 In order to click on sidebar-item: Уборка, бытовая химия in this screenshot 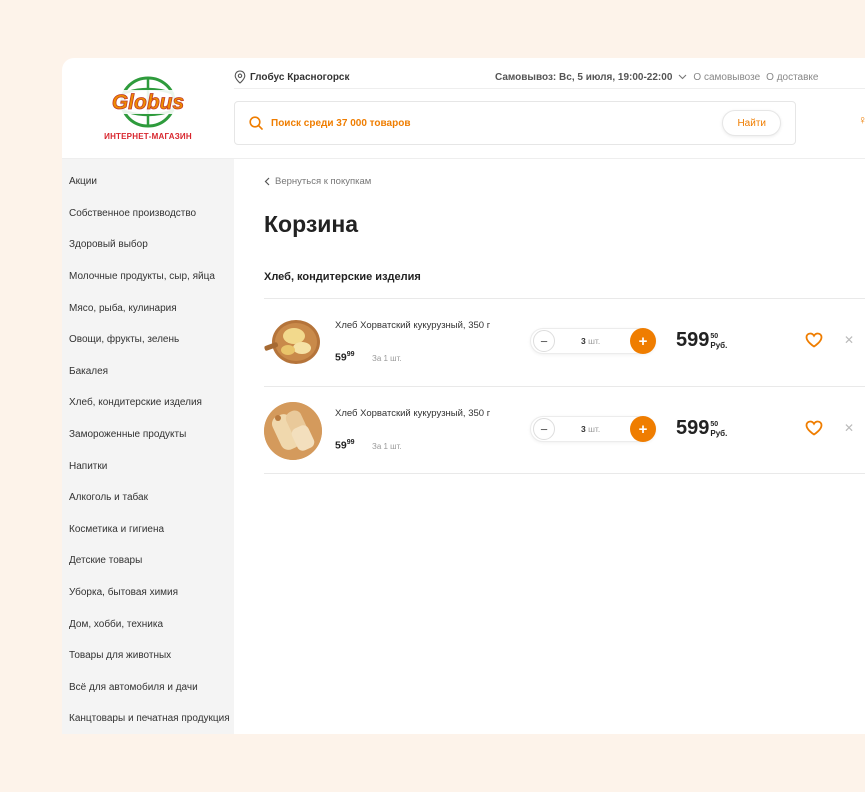, I will do `click(148, 593)`.